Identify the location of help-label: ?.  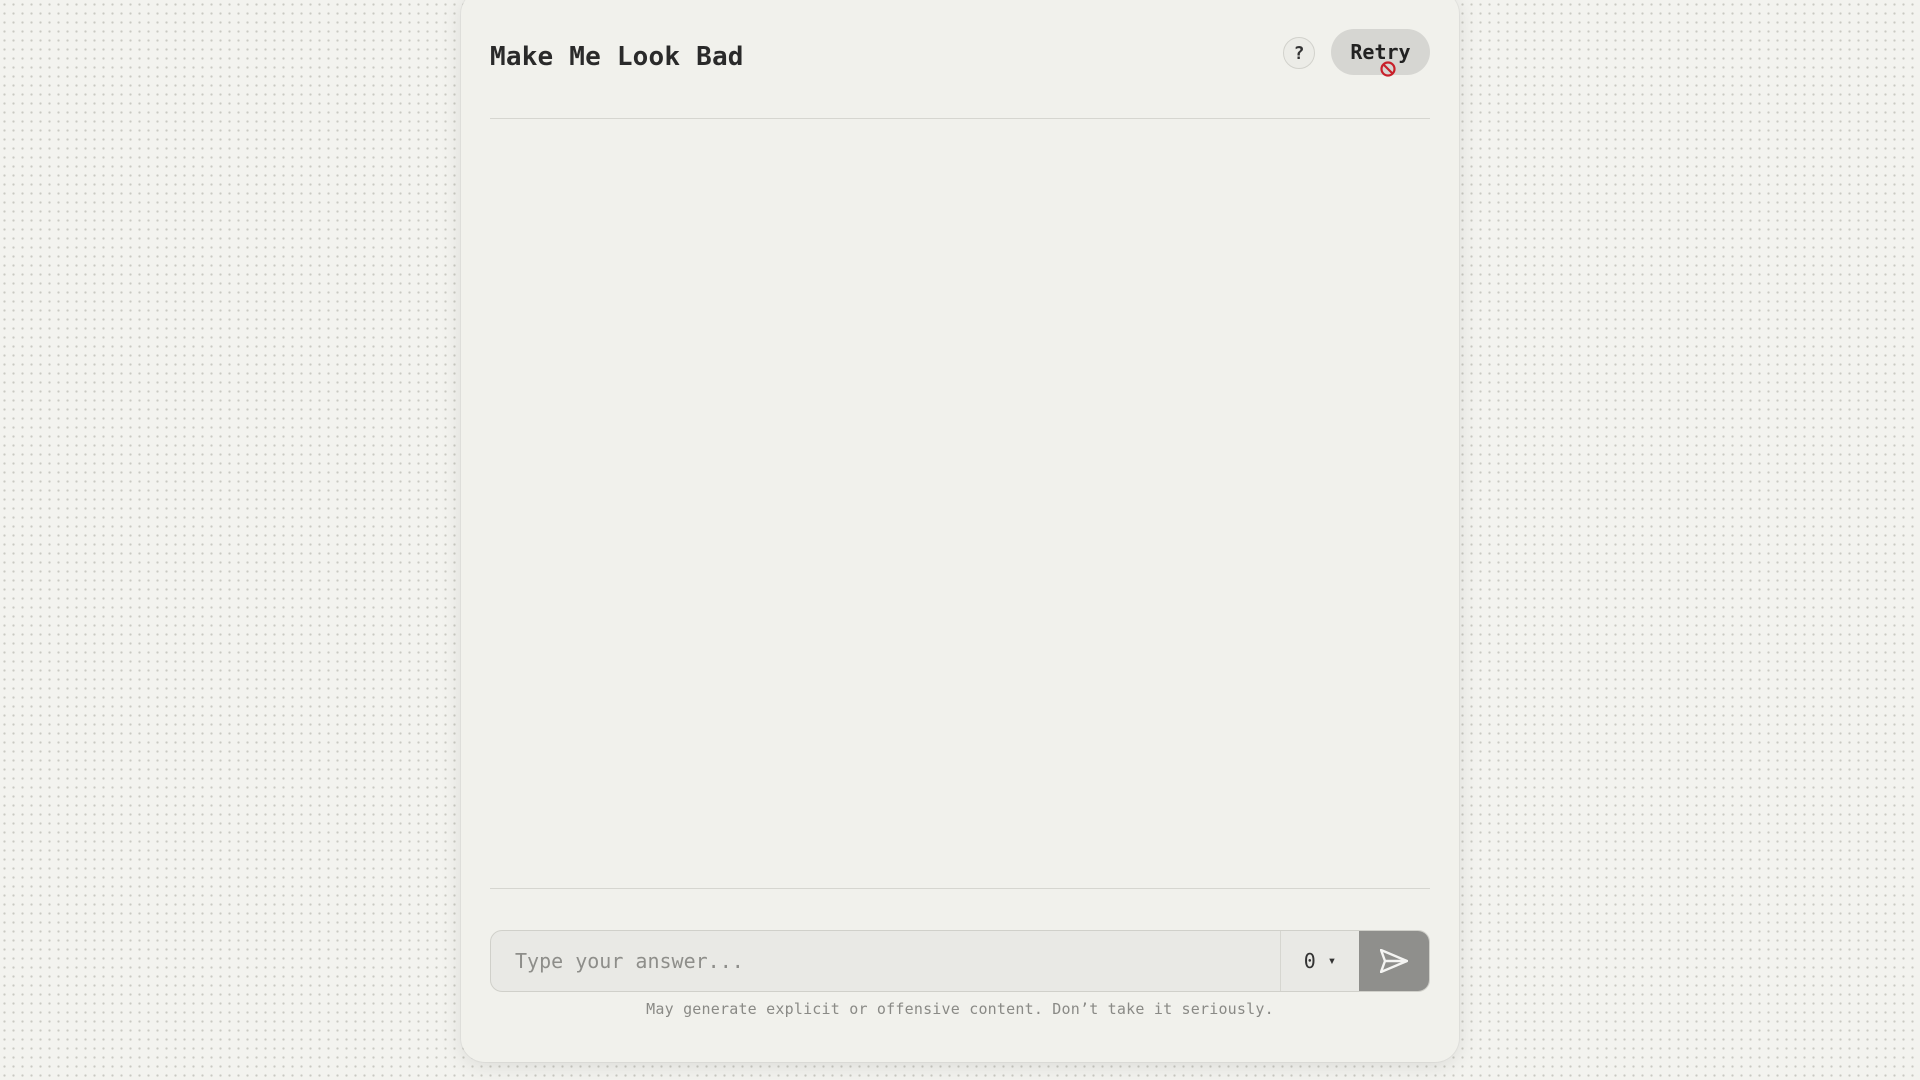
(1299, 53).